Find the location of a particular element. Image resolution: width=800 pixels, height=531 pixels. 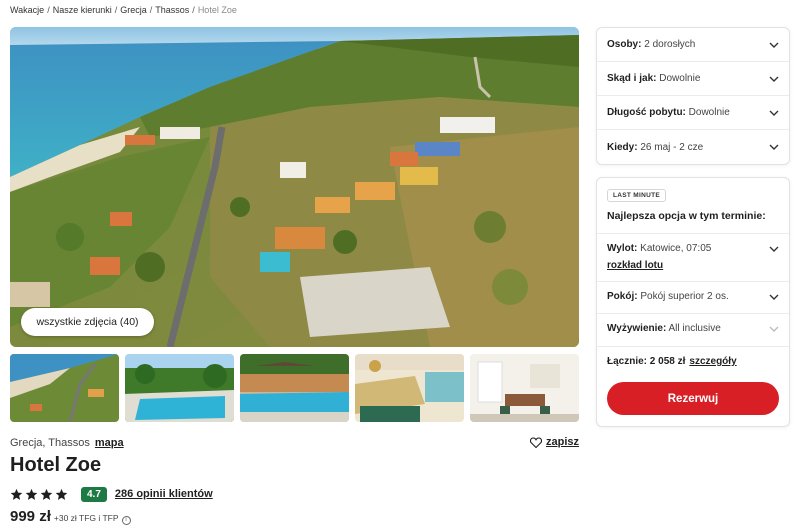

save-button: zapisz is located at coordinates (554, 442).